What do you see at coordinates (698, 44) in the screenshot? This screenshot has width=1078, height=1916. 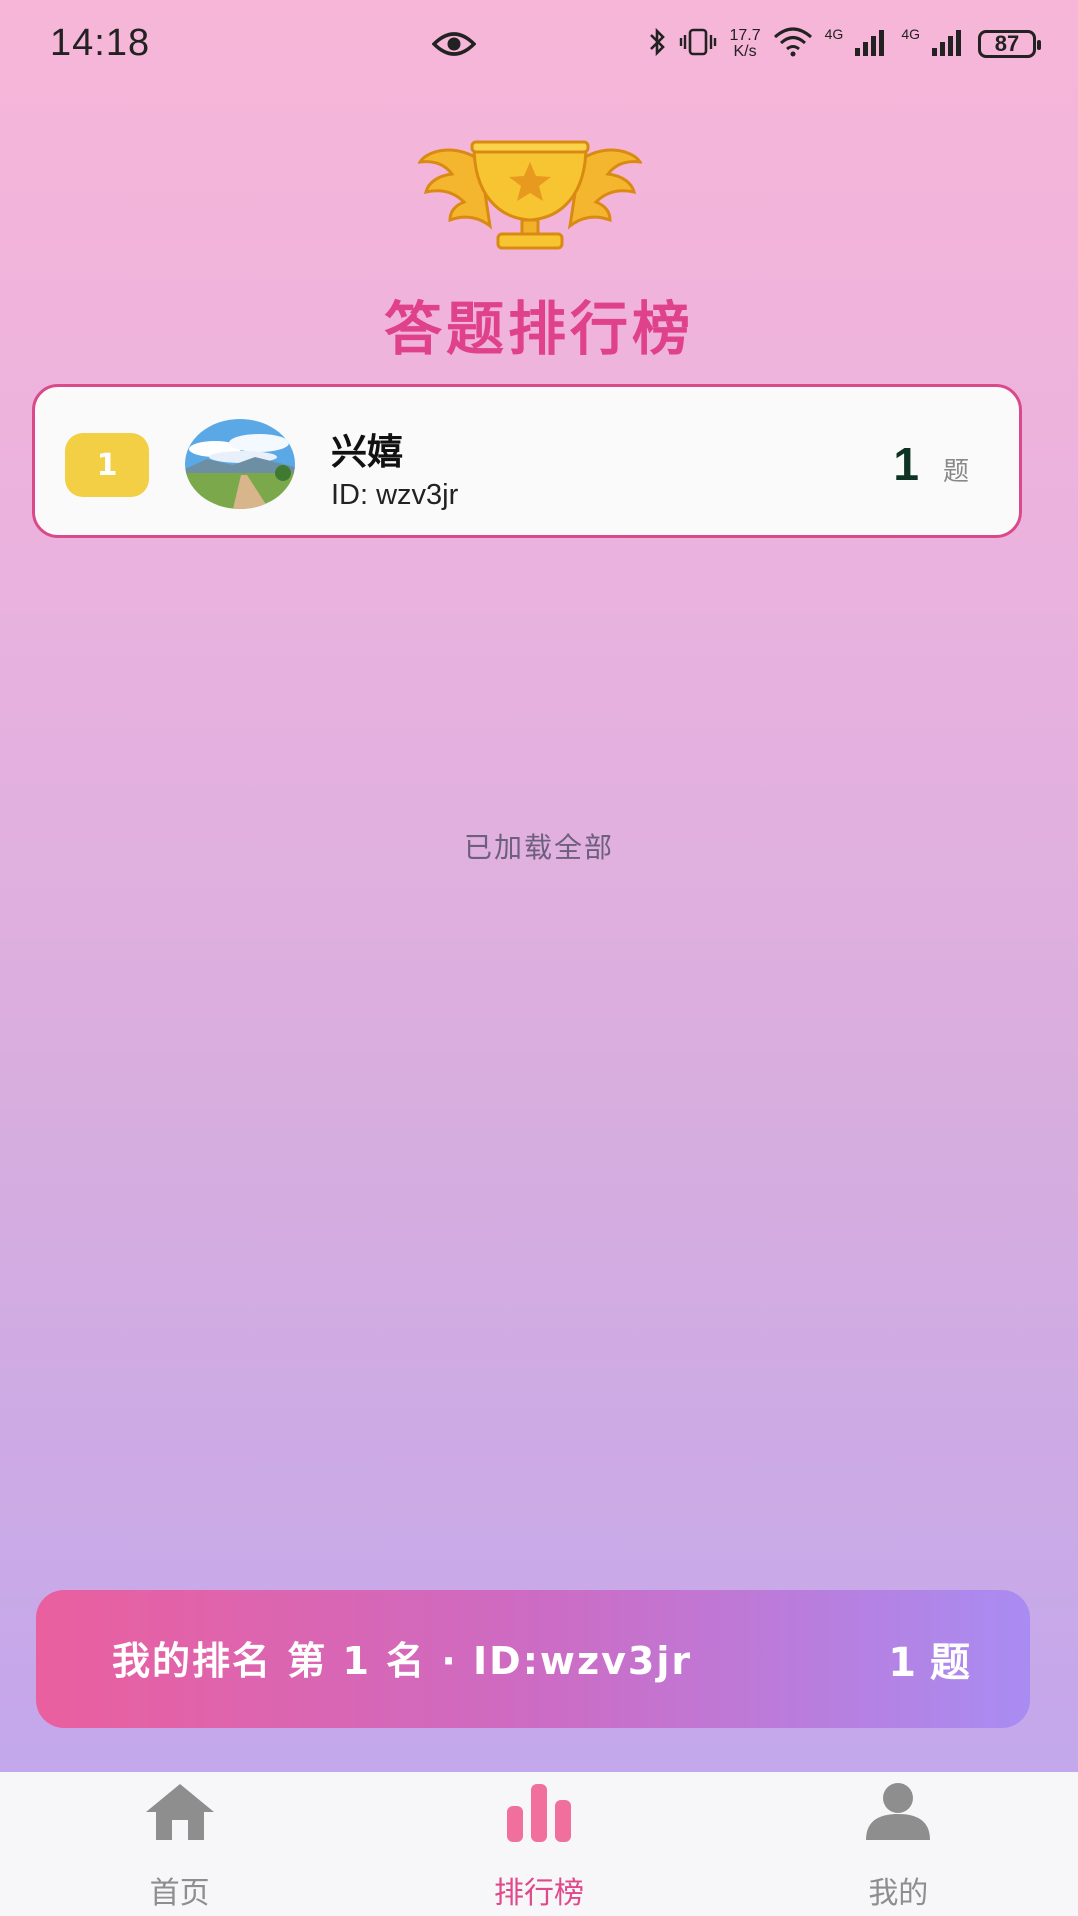 I see `vibrate-icon` at bounding box center [698, 44].